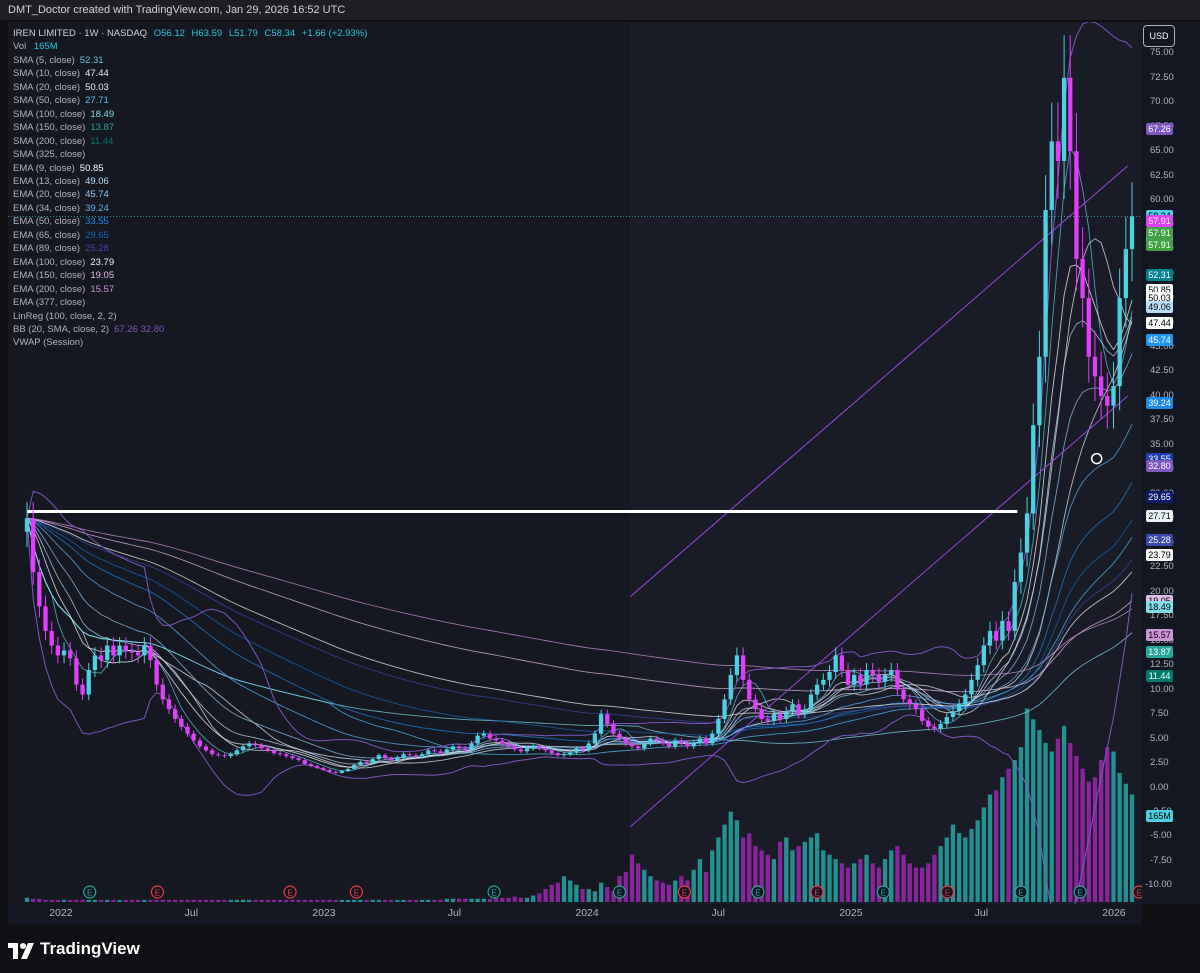 This screenshot has height=973, width=1200. What do you see at coordinates (1159, 540) in the screenshot?
I see `price-tag: 25.28` at bounding box center [1159, 540].